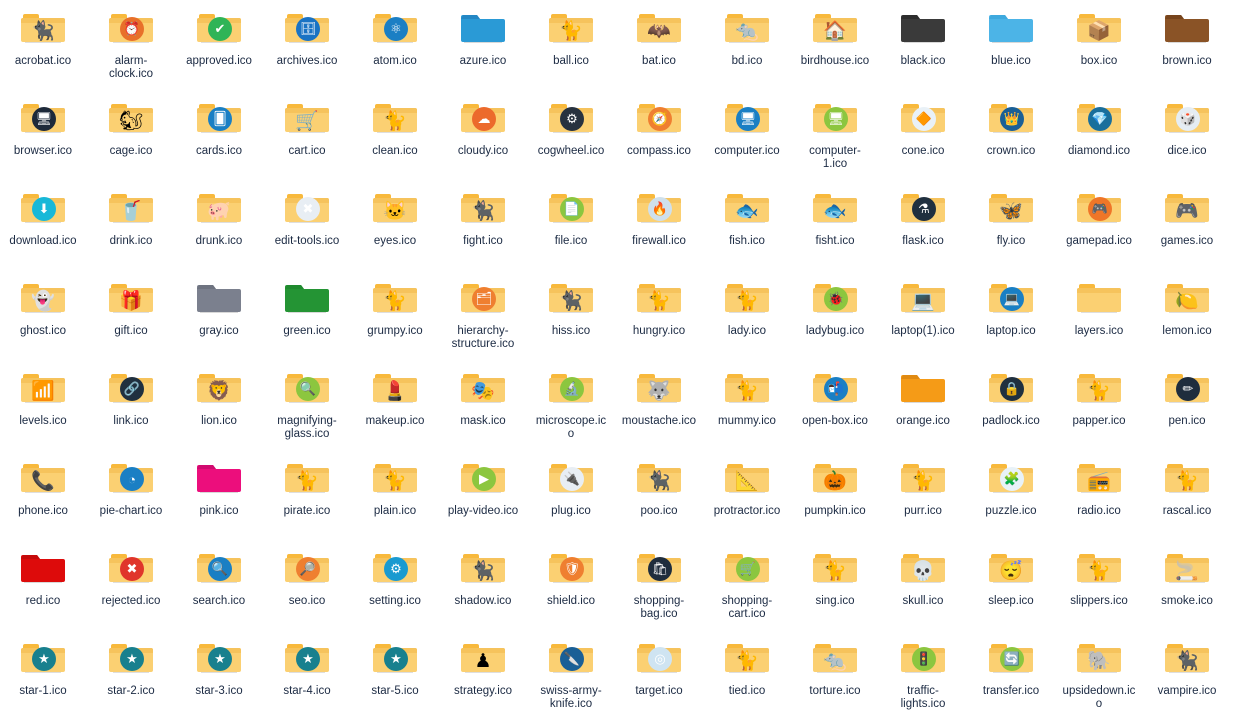 Image resolution: width=1234 pixels, height=724 pixels. What do you see at coordinates (571, 478) in the screenshot?
I see `plug-icon: 🔌` at bounding box center [571, 478].